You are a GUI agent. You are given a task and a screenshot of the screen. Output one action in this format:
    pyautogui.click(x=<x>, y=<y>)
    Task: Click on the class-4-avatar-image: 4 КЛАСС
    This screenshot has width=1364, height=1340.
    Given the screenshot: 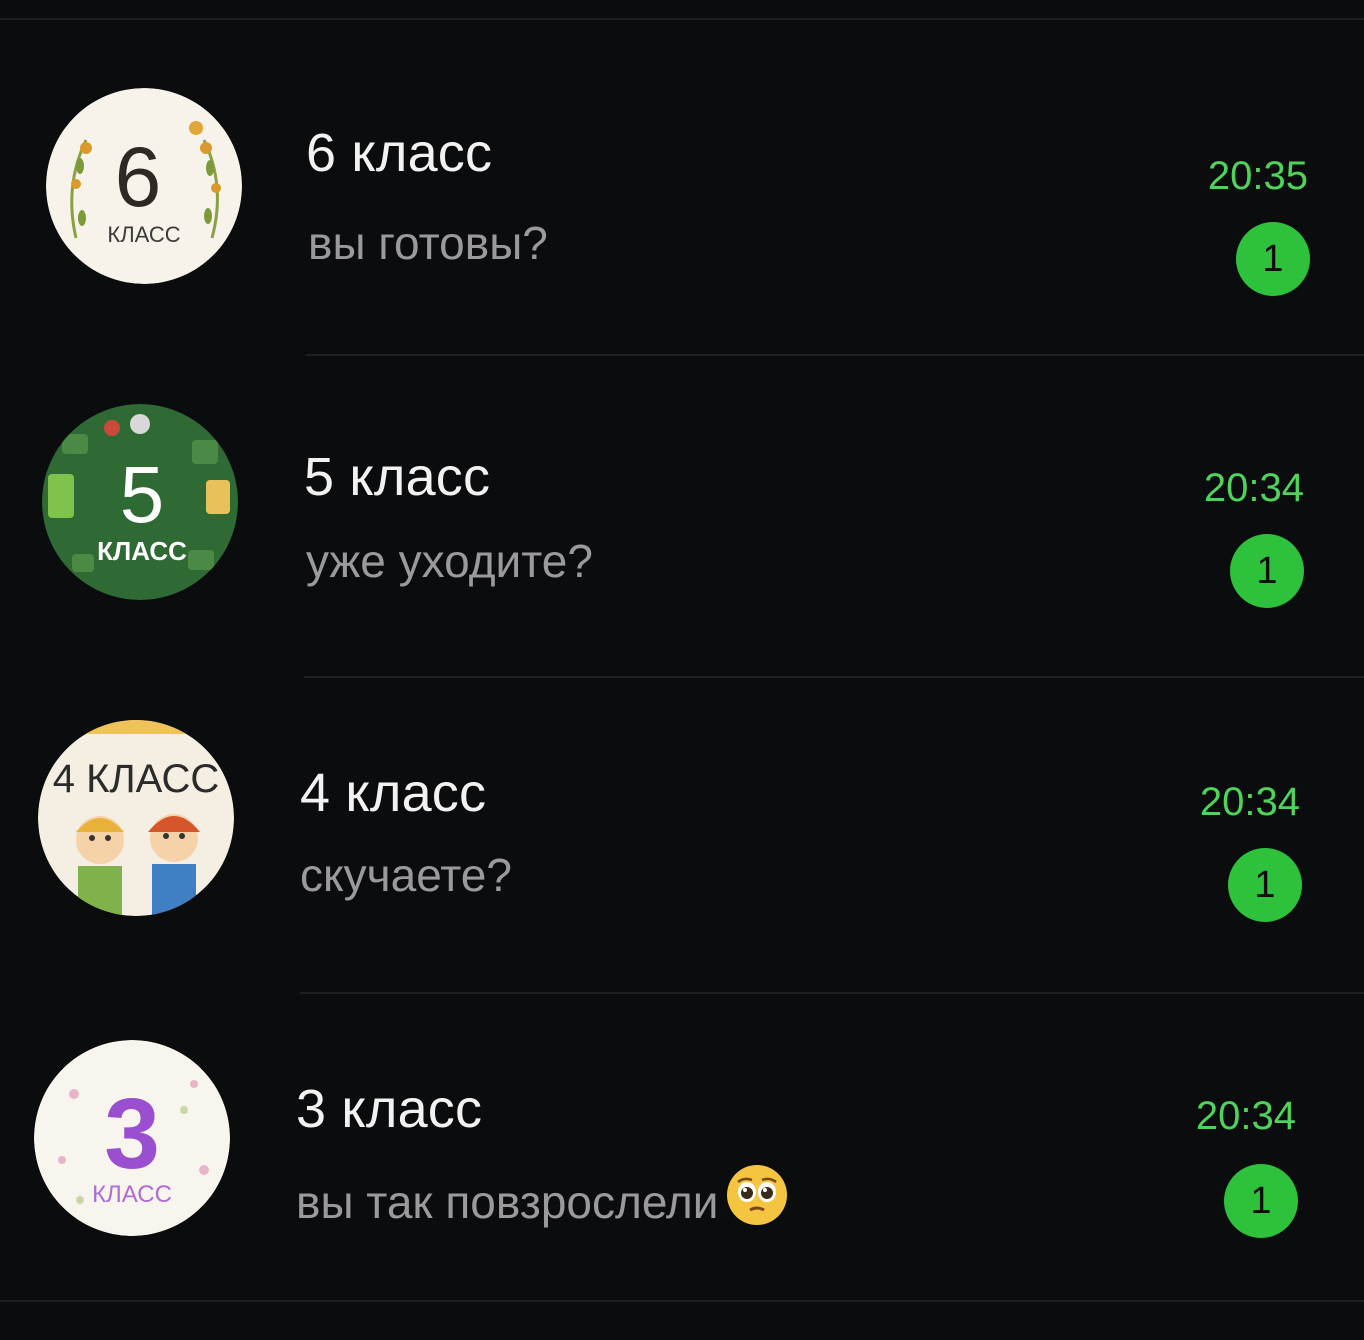 What is the action you would take?
    pyautogui.click(x=136, y=818)
    